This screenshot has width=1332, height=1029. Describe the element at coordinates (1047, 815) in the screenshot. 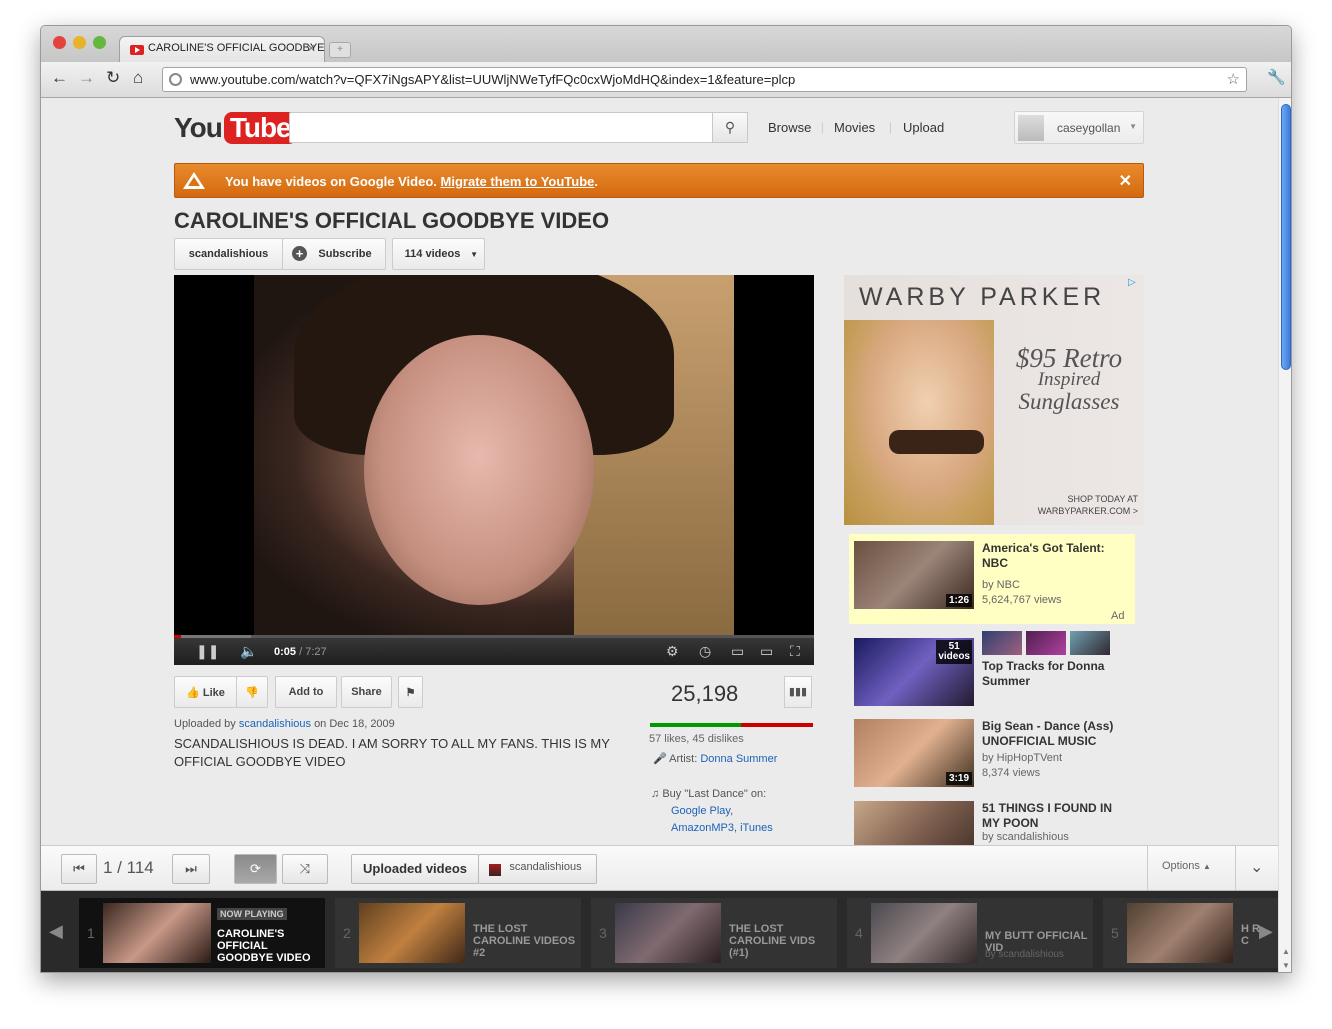

I see `related-title: 51 THINGS I FOUND IN MY POON` at that location.